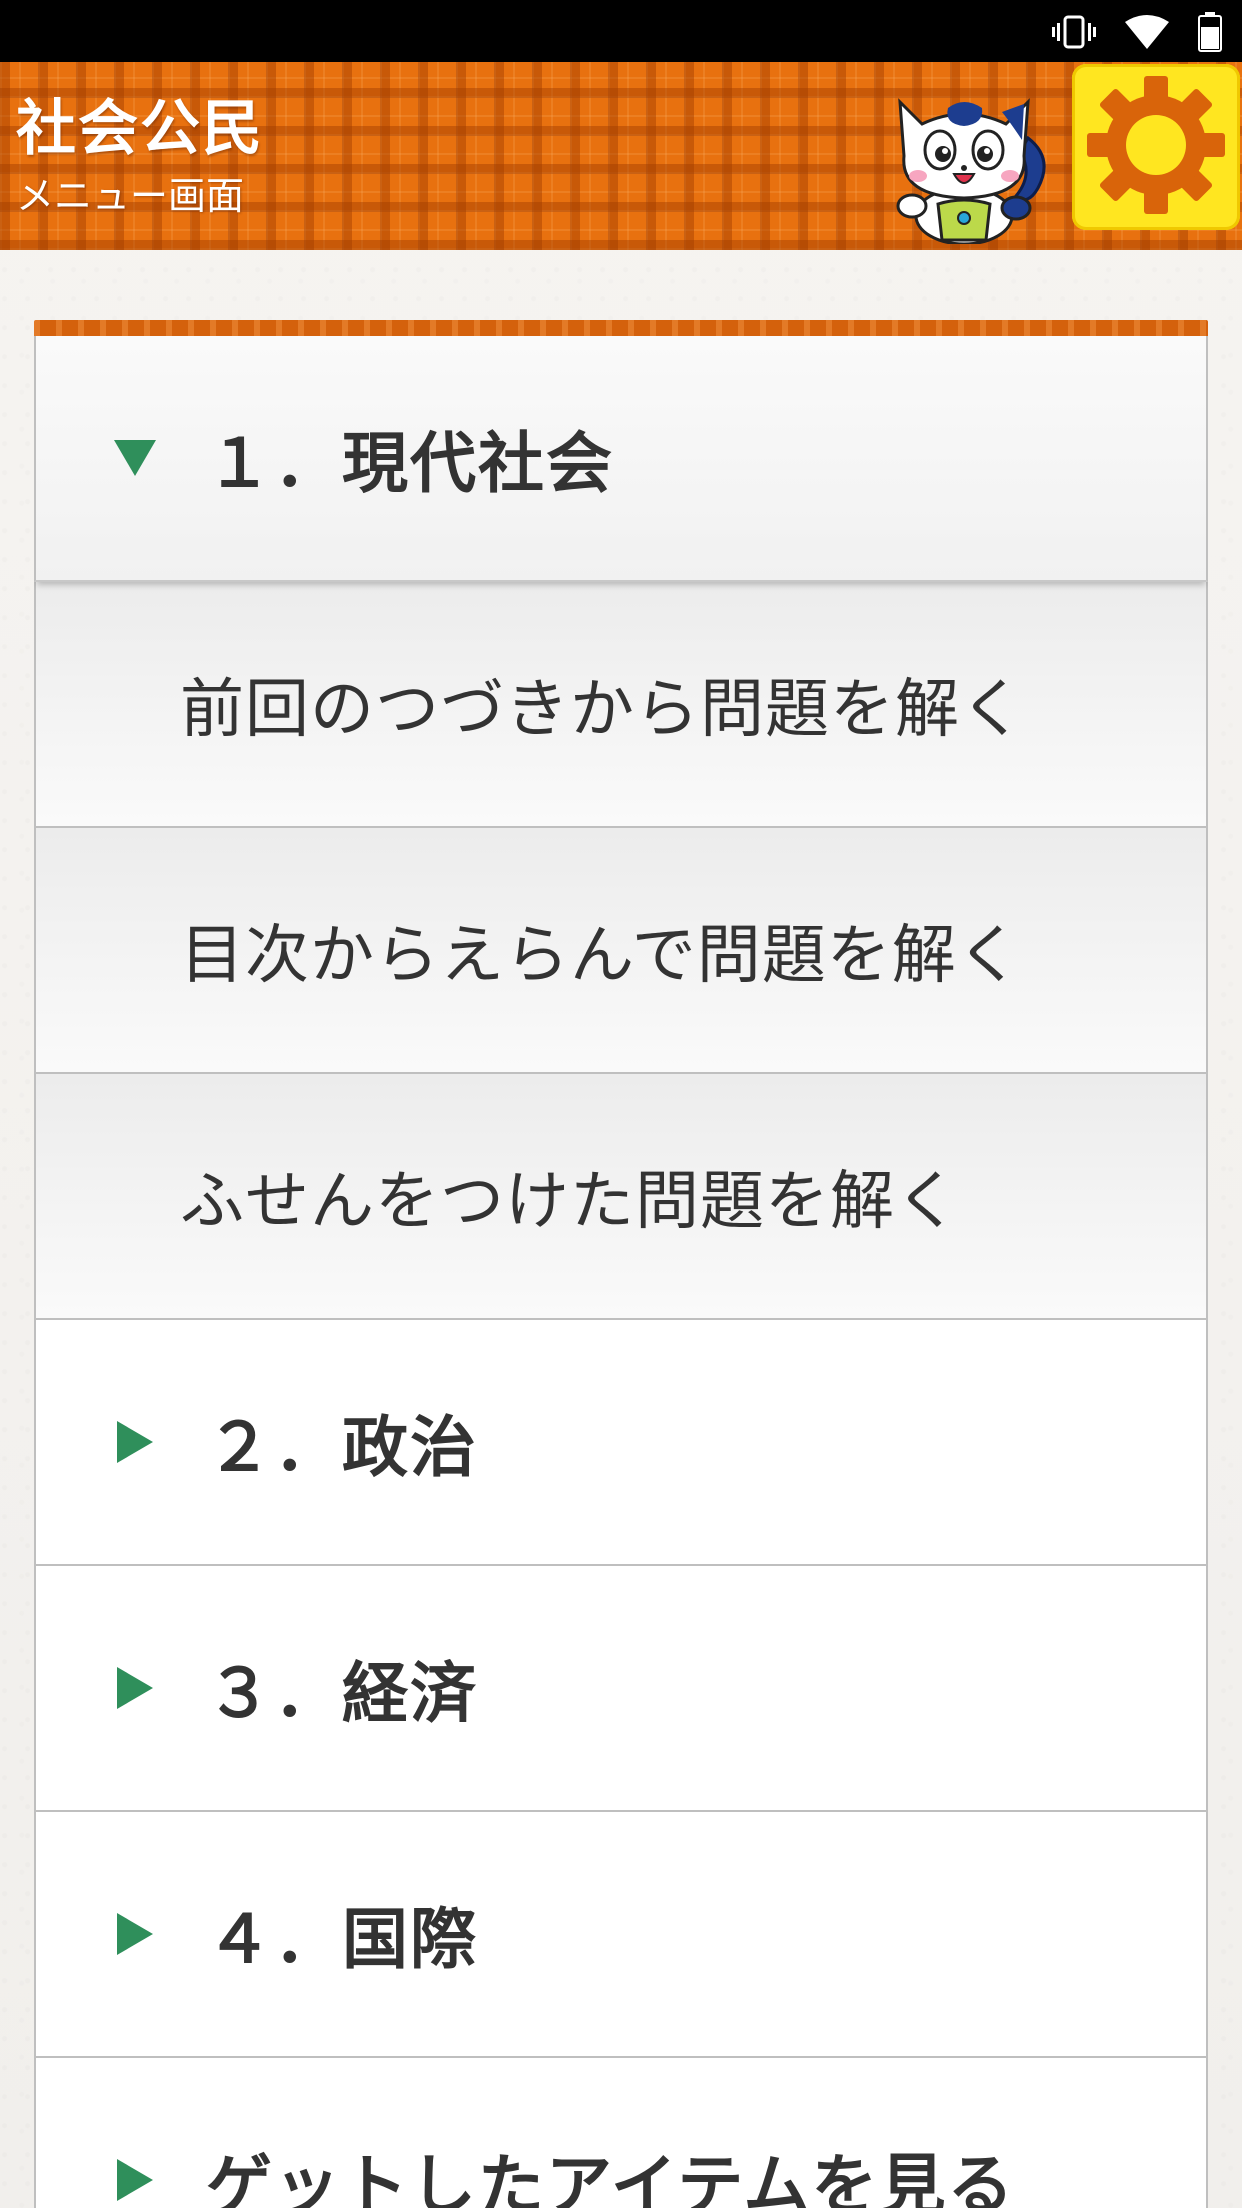 Image resolution: width=1242 pixels, height=2208 pixels. What do you see at coordinates (570, 1202) in the screenshot?
I see `submenu-label: ふせんをつけた問題を解く` at bounding box center [570, 1202].